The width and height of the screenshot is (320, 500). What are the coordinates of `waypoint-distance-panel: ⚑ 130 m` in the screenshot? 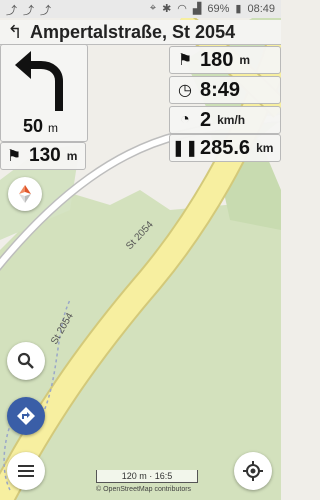 It's located at (43, 156).